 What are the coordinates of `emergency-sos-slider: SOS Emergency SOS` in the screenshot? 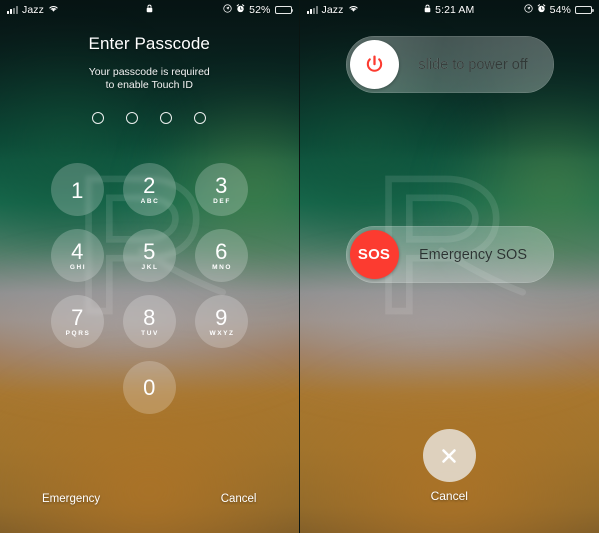 It's located at (449, 254).